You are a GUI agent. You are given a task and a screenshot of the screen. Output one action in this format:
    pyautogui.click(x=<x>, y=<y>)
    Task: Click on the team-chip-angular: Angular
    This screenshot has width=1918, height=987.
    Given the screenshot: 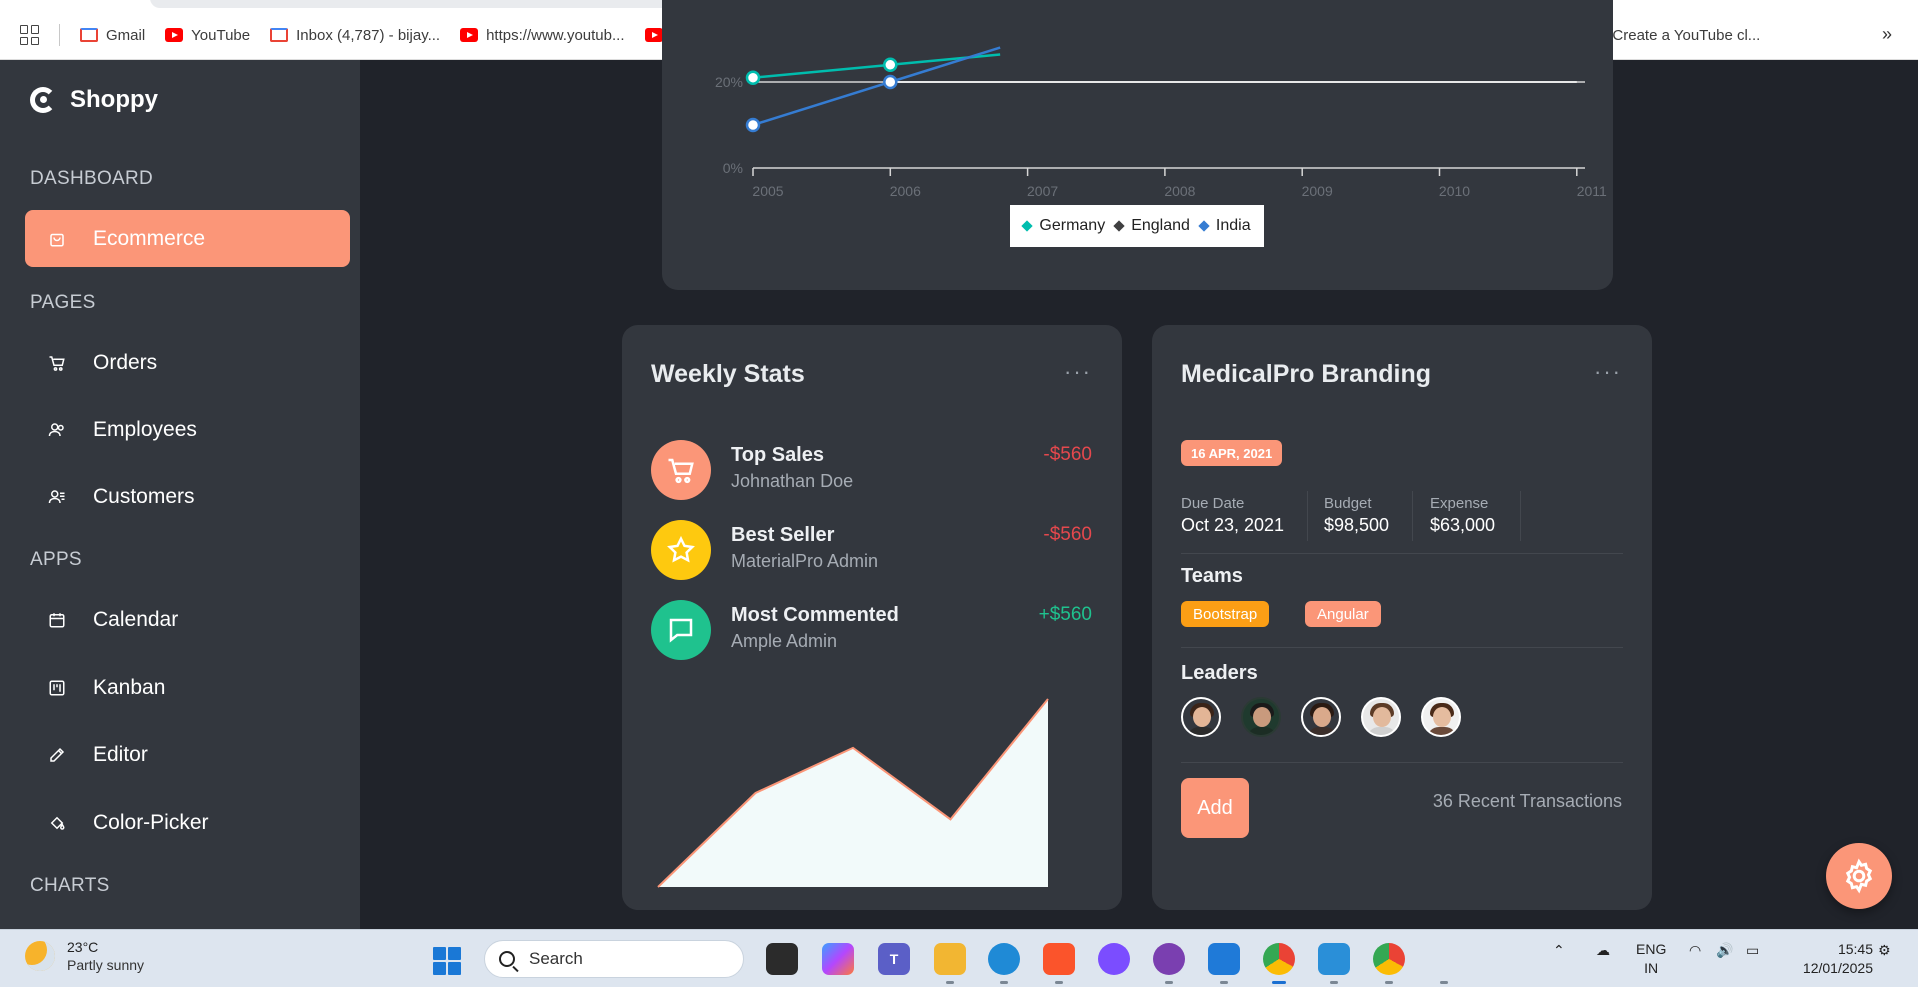 What is the action you would take?
    pyautogui.click(x=1343, y=614)
    